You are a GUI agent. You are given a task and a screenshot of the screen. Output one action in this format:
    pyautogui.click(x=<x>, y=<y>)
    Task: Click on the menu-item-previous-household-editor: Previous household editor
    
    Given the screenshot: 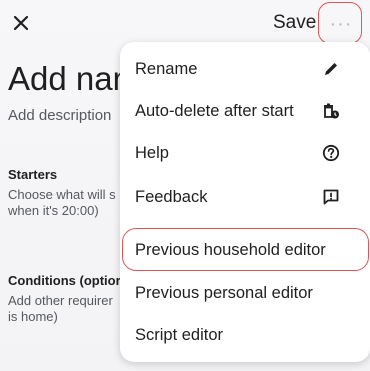 What is the action you would take?
    pyautogui.click(x=245, y=250)
    